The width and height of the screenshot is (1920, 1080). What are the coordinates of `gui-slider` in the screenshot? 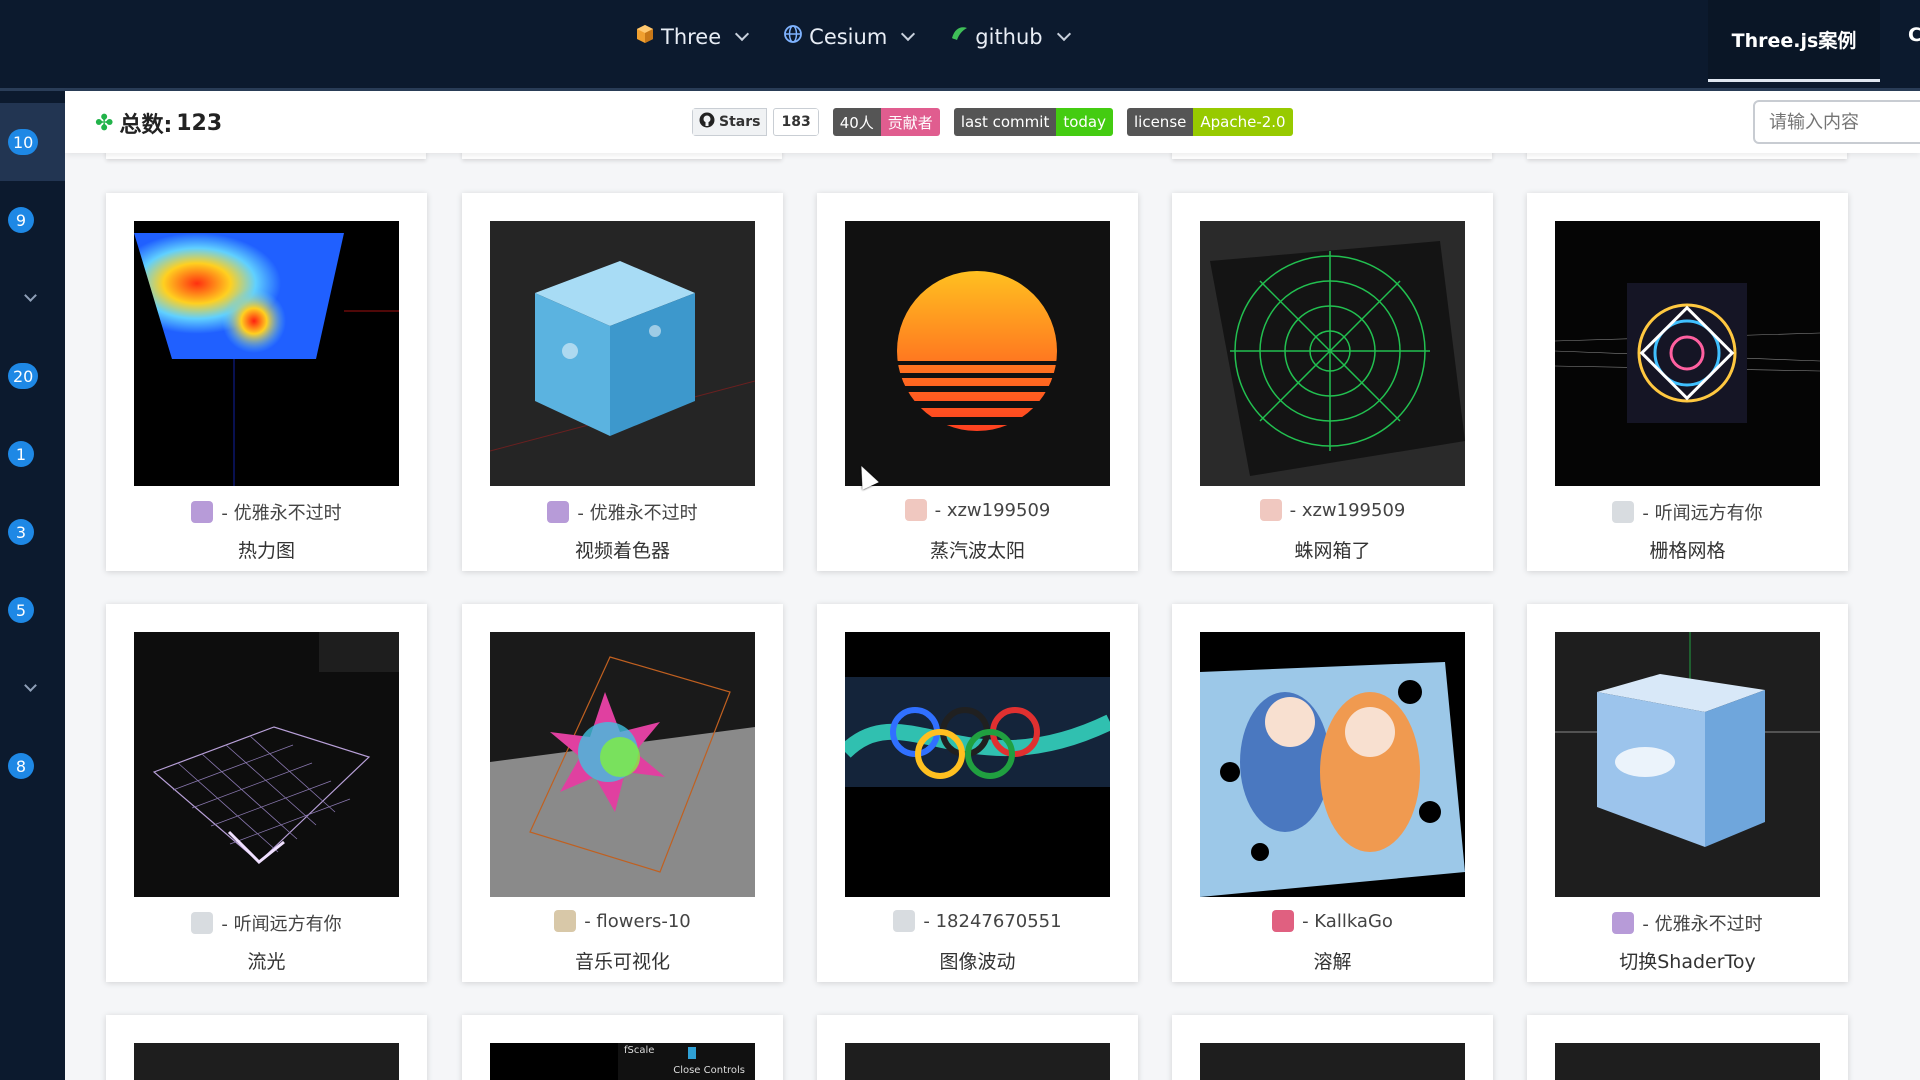 It's located at (692, 1053).